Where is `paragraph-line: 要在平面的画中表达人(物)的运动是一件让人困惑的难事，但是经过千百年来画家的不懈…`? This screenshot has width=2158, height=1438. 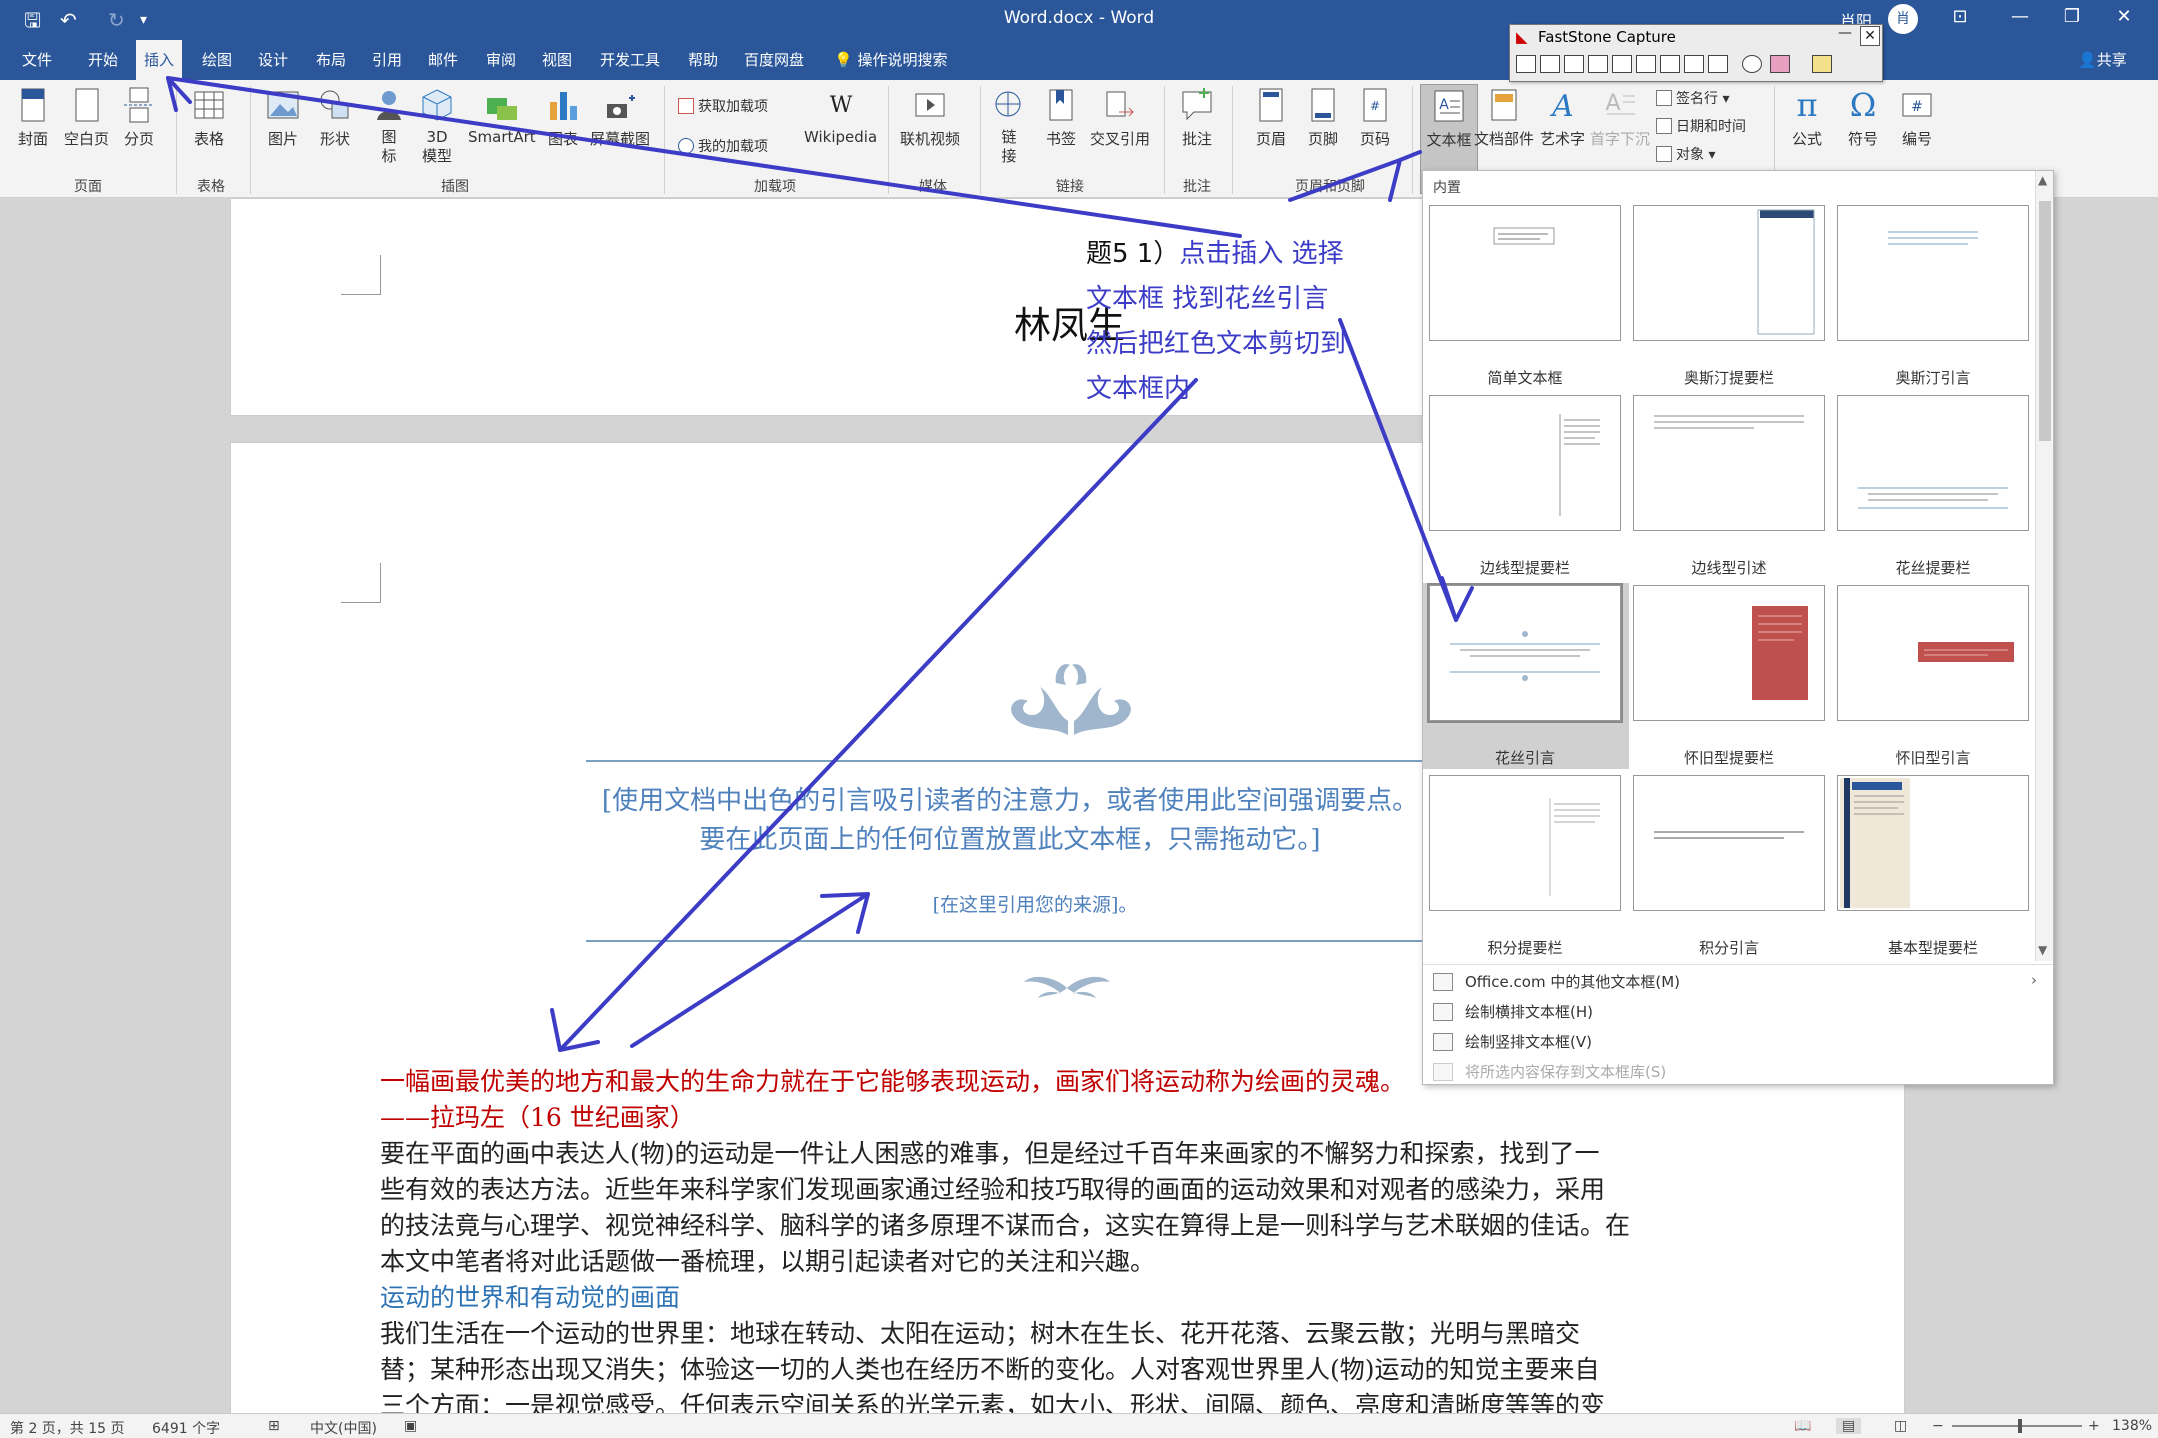
paragraph-line: 要在平面的画中表达人(物)的运动是一件让人困惑的难事，但是经过千百年来画家的不懈… is located at coordinates (1070, 1154).